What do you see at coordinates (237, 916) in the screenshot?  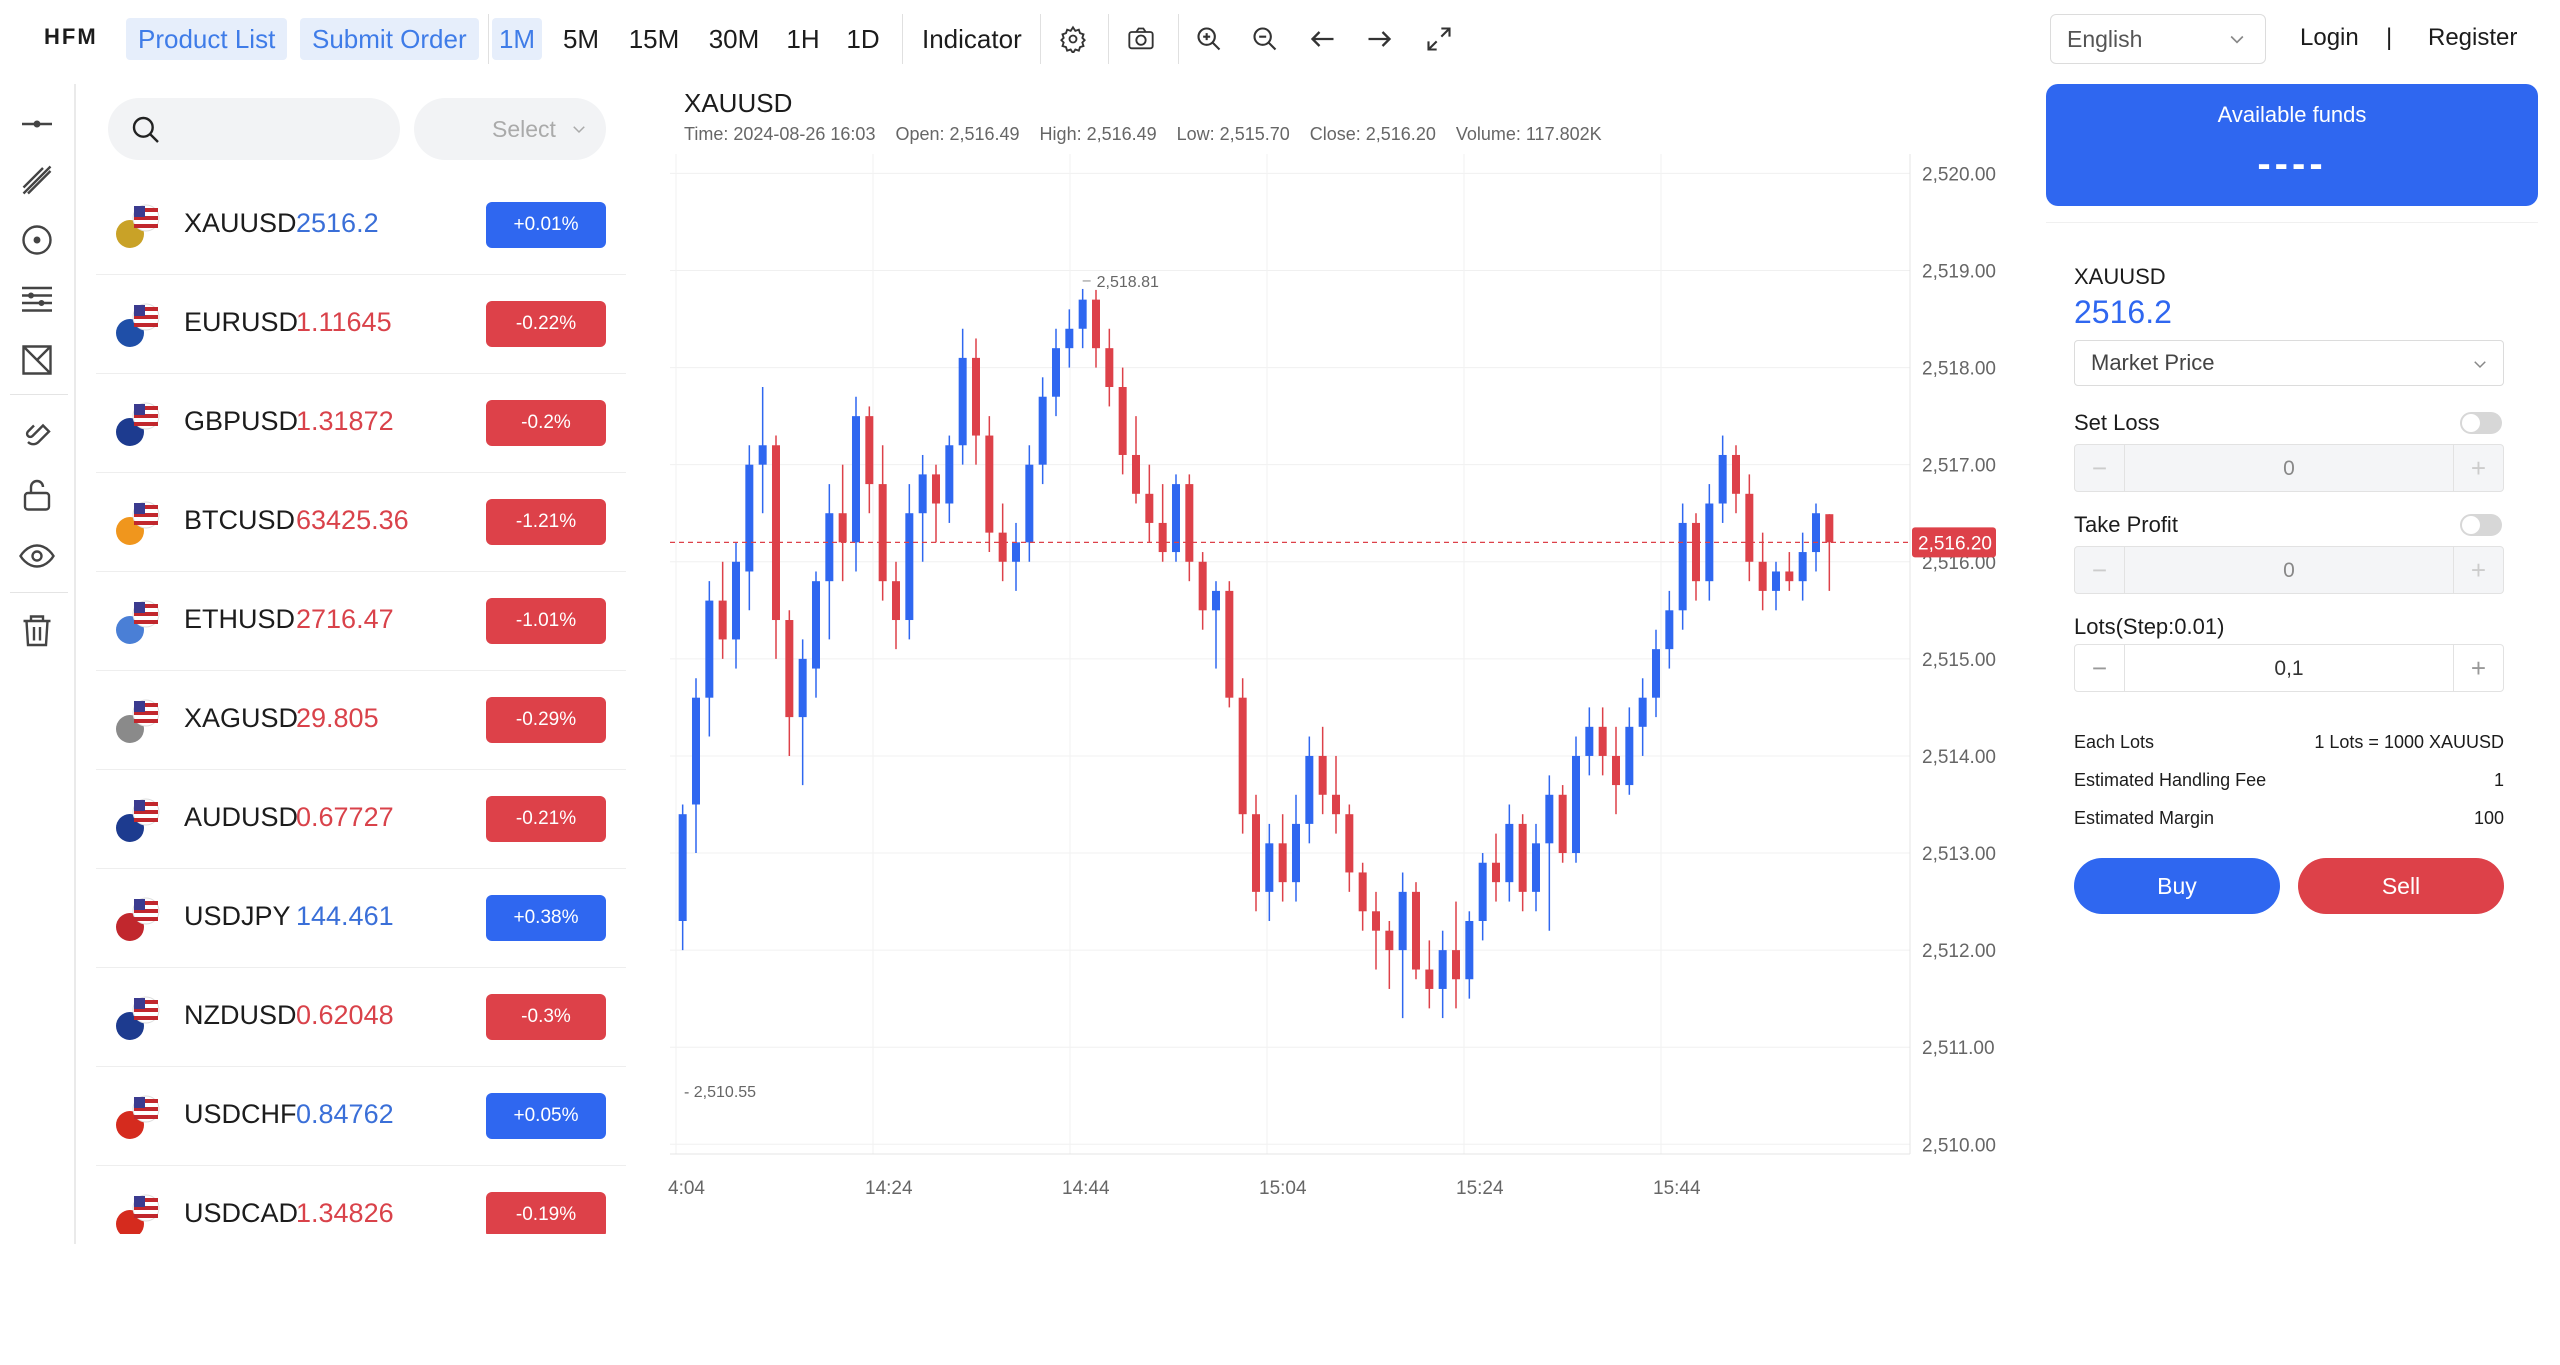 I see `symbol-name: USDJPY` at bounding box center [237, 916].